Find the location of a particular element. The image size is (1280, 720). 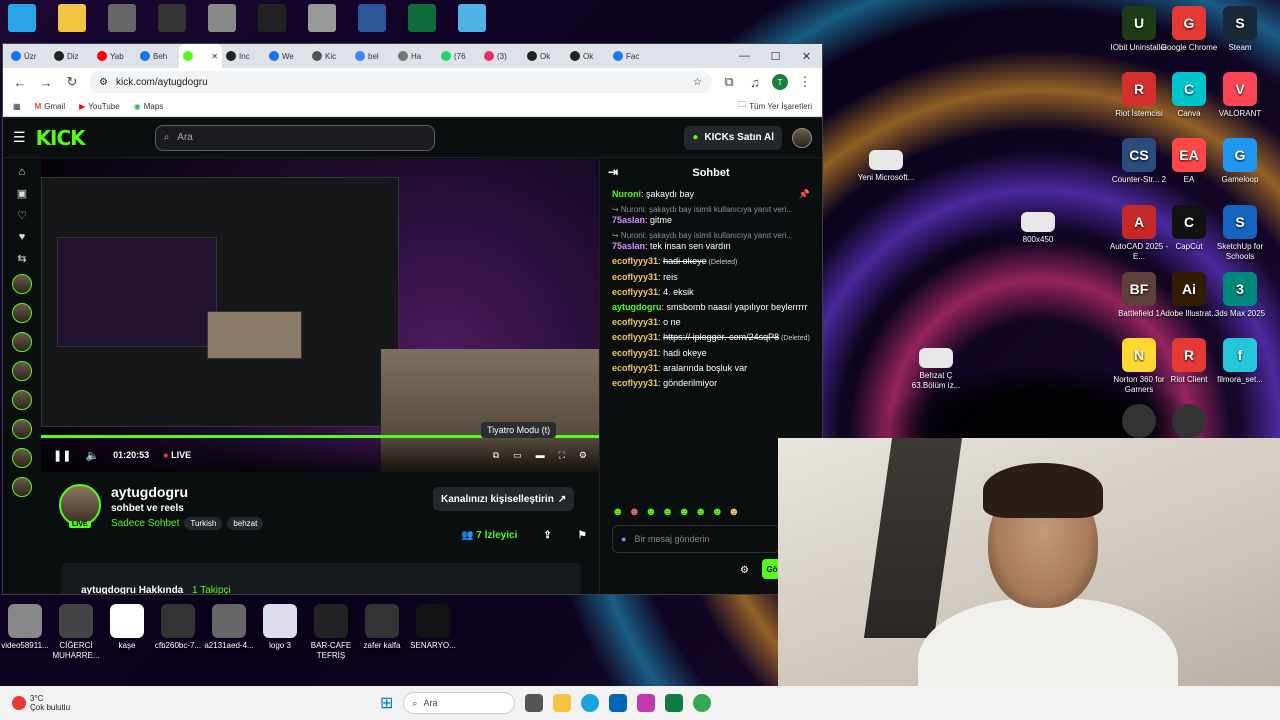

desktop-icon-doc is located at coordinates (322, 18).